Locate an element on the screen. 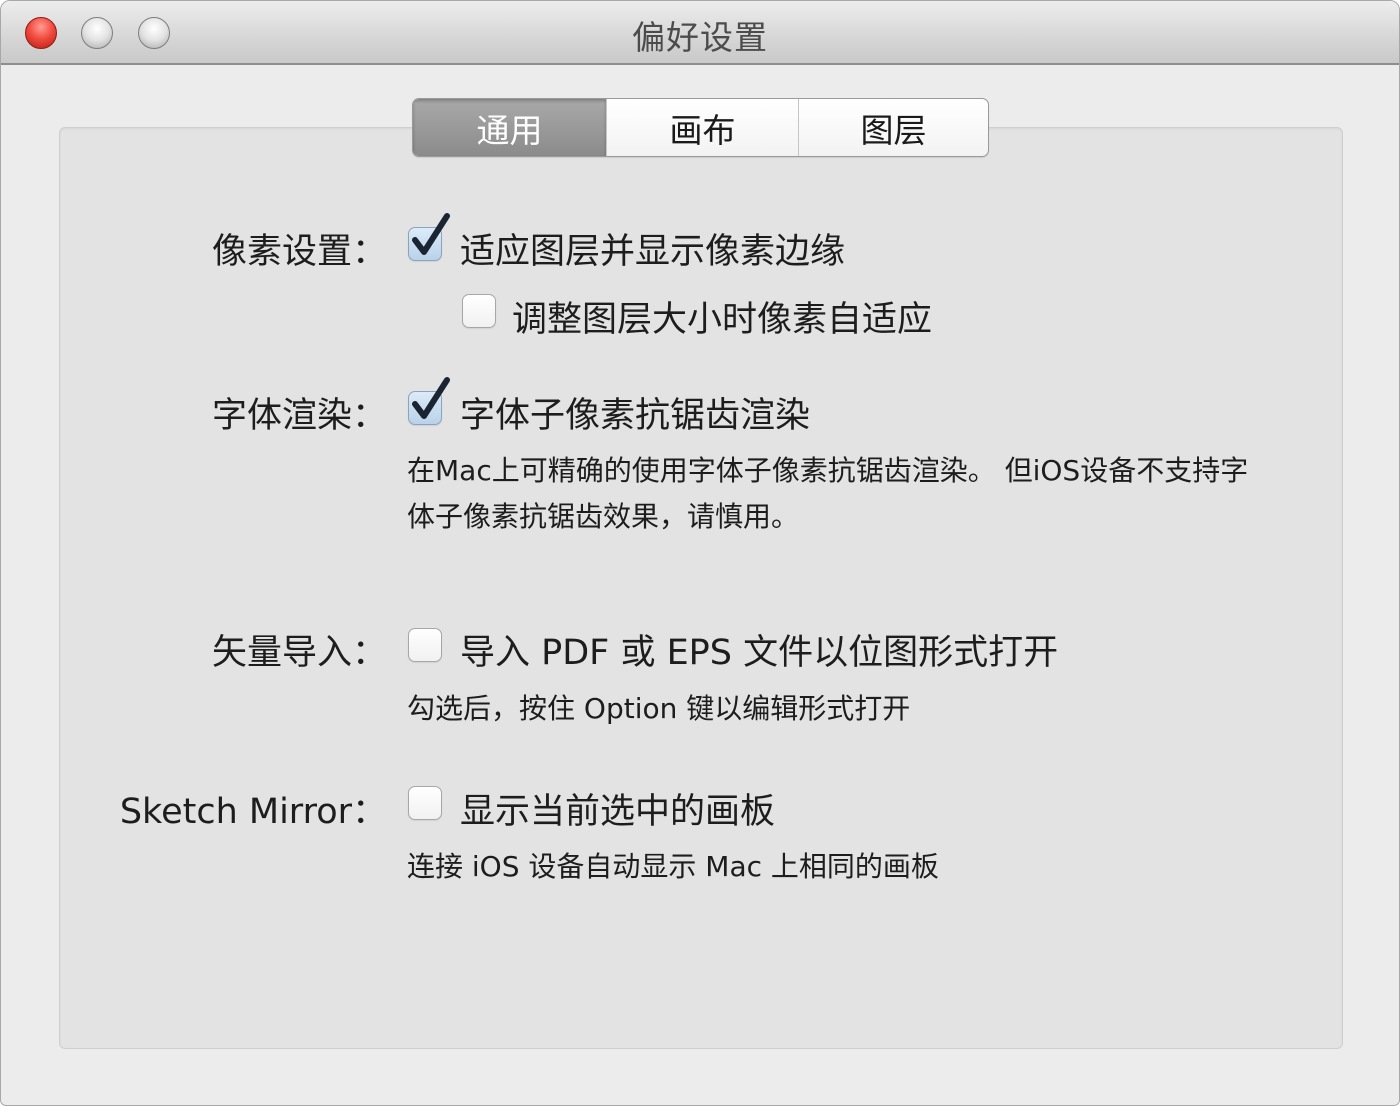 This screenshot has height=1106, width=1400. tab-layers: 图层 is located at coordinates (893, 127).